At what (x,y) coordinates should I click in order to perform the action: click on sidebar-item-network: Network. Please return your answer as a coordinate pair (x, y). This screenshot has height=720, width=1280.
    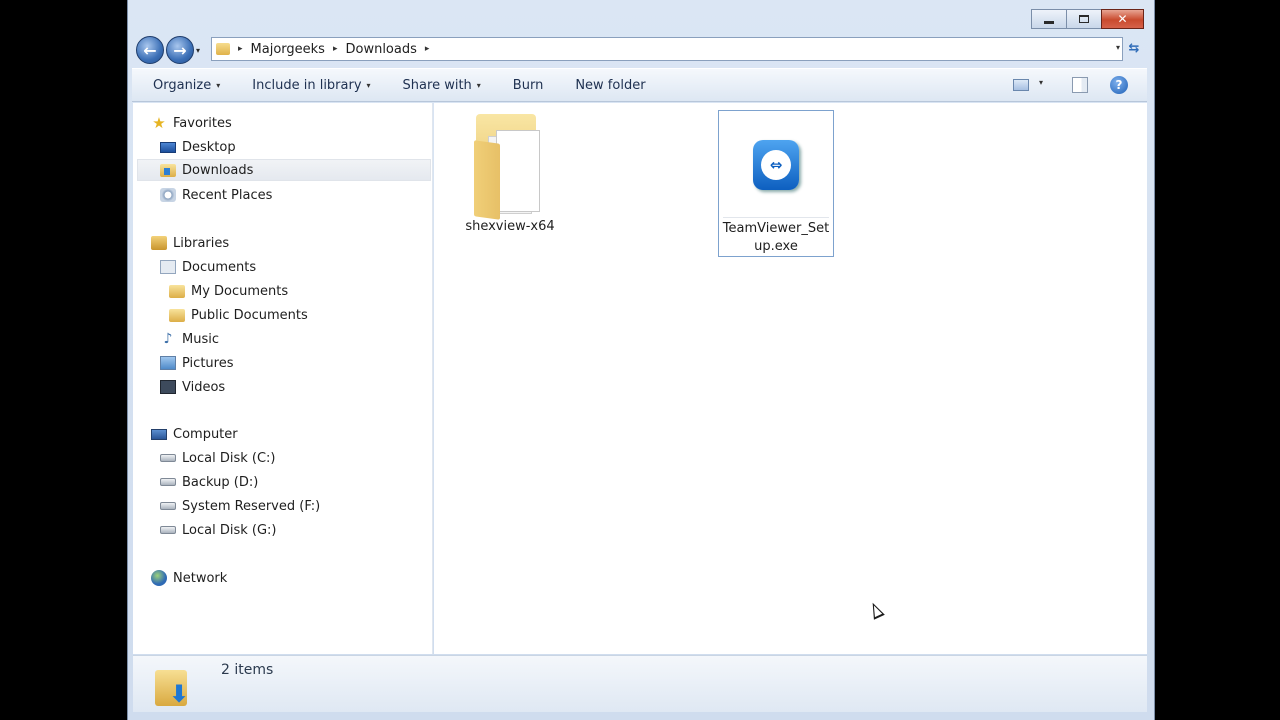
    Looking at the image, I should click on (189, 578).